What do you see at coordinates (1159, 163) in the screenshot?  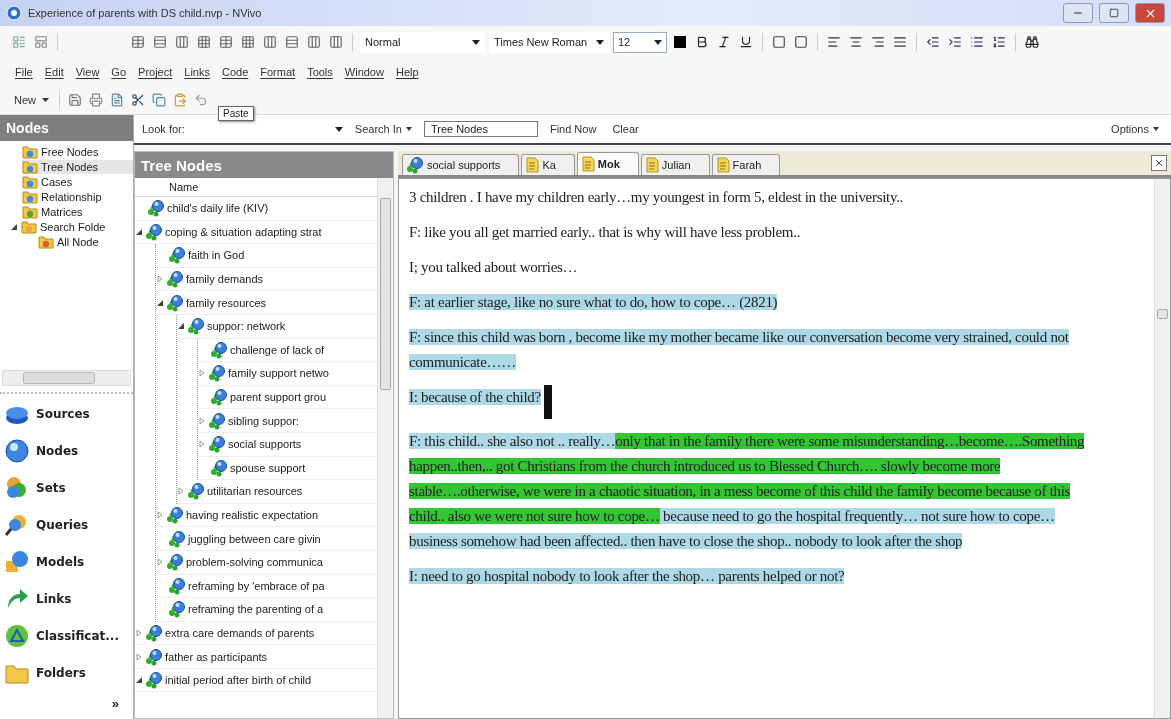 I see `close-tab-icon` at bounding box center [1159, 163].